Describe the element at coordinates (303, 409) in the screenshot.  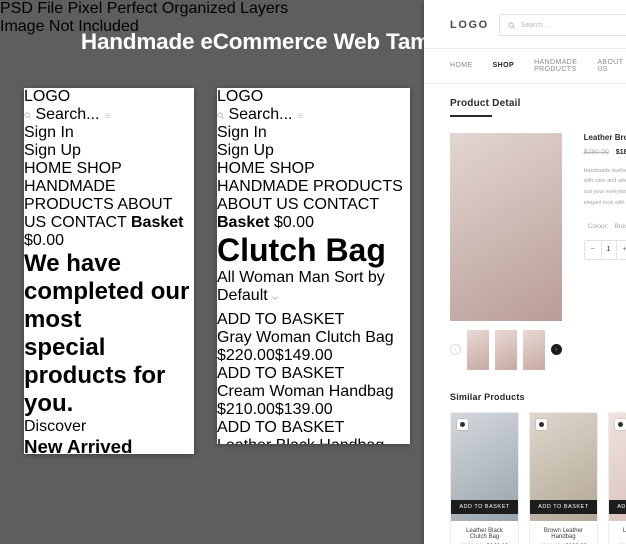
I see `current-price: $139.00` at that location.